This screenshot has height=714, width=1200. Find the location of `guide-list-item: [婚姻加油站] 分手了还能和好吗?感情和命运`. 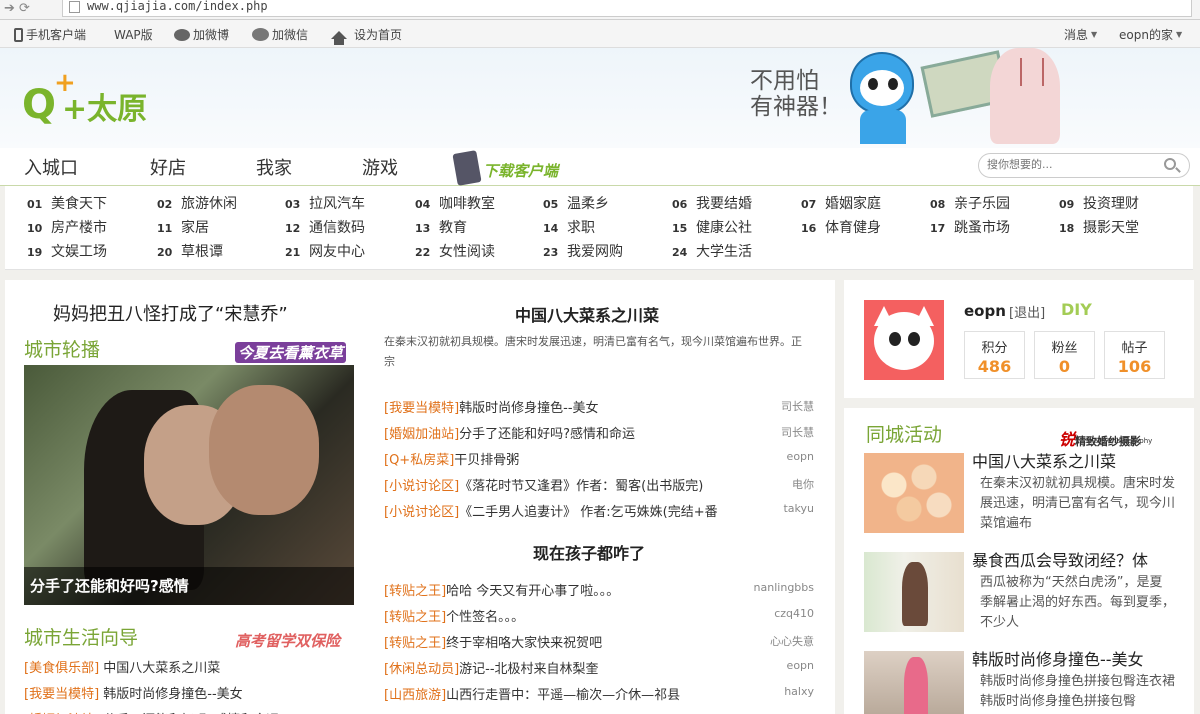

guide-list-item: [婚姻加油站] 分手了还能和好吗?感情和命运 is located at coordinates (151, 711).